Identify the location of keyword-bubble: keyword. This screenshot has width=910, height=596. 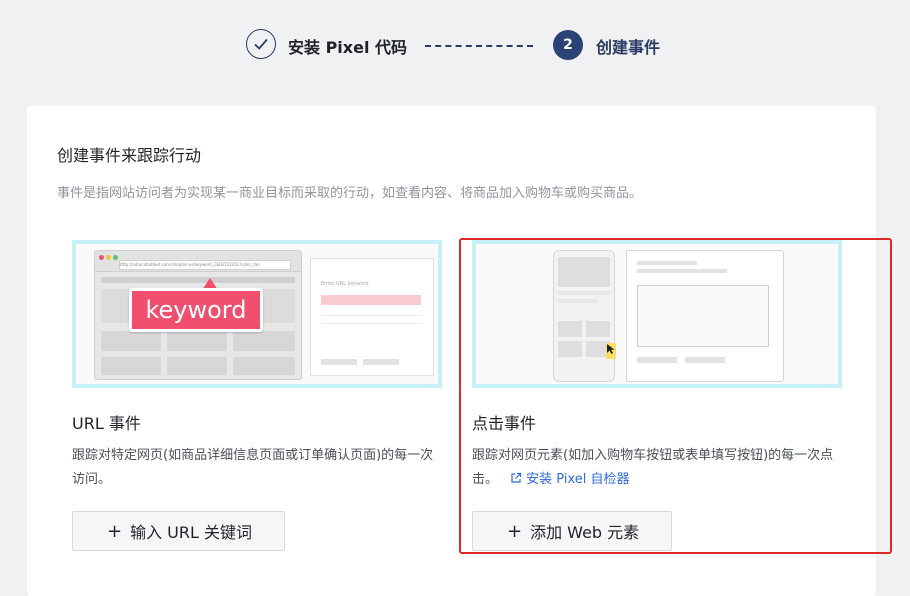
(196, 310).